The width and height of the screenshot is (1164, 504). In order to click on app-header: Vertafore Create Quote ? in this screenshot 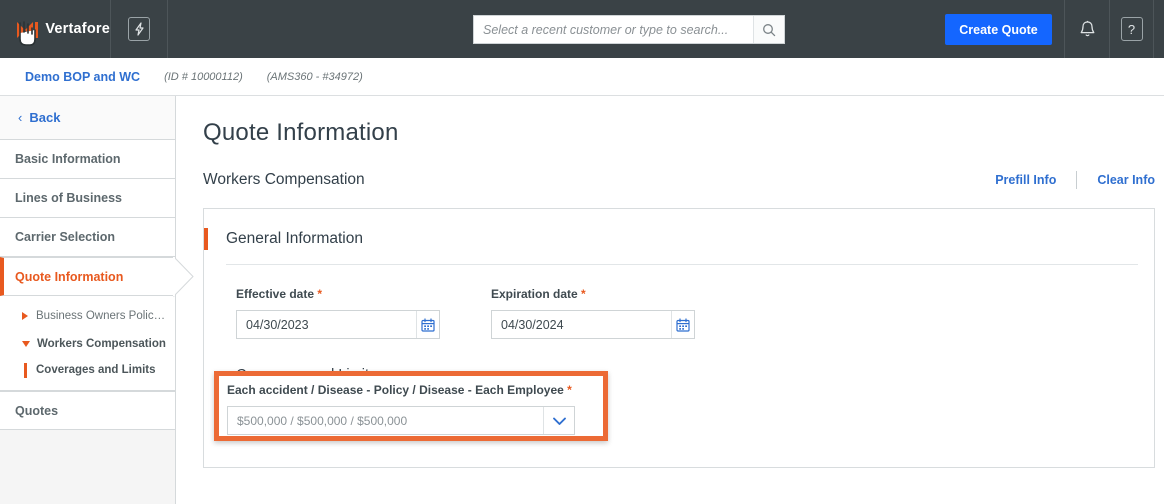, I will do `click(582, 29)`.